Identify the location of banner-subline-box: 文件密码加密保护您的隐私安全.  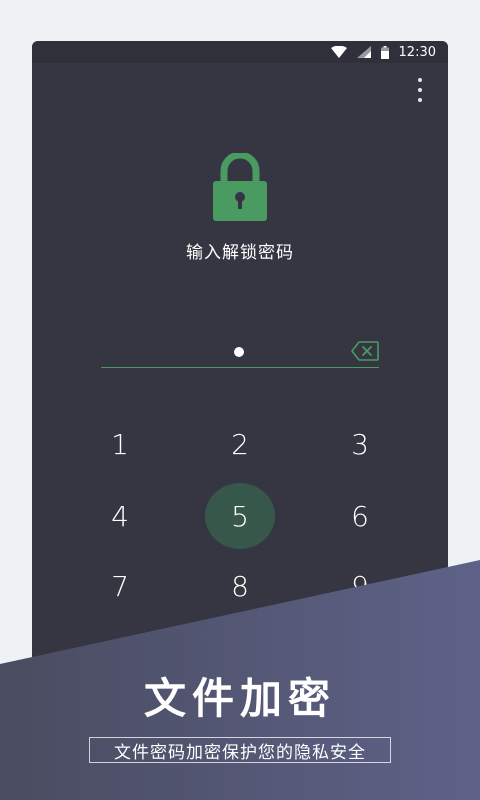
(240, 750).